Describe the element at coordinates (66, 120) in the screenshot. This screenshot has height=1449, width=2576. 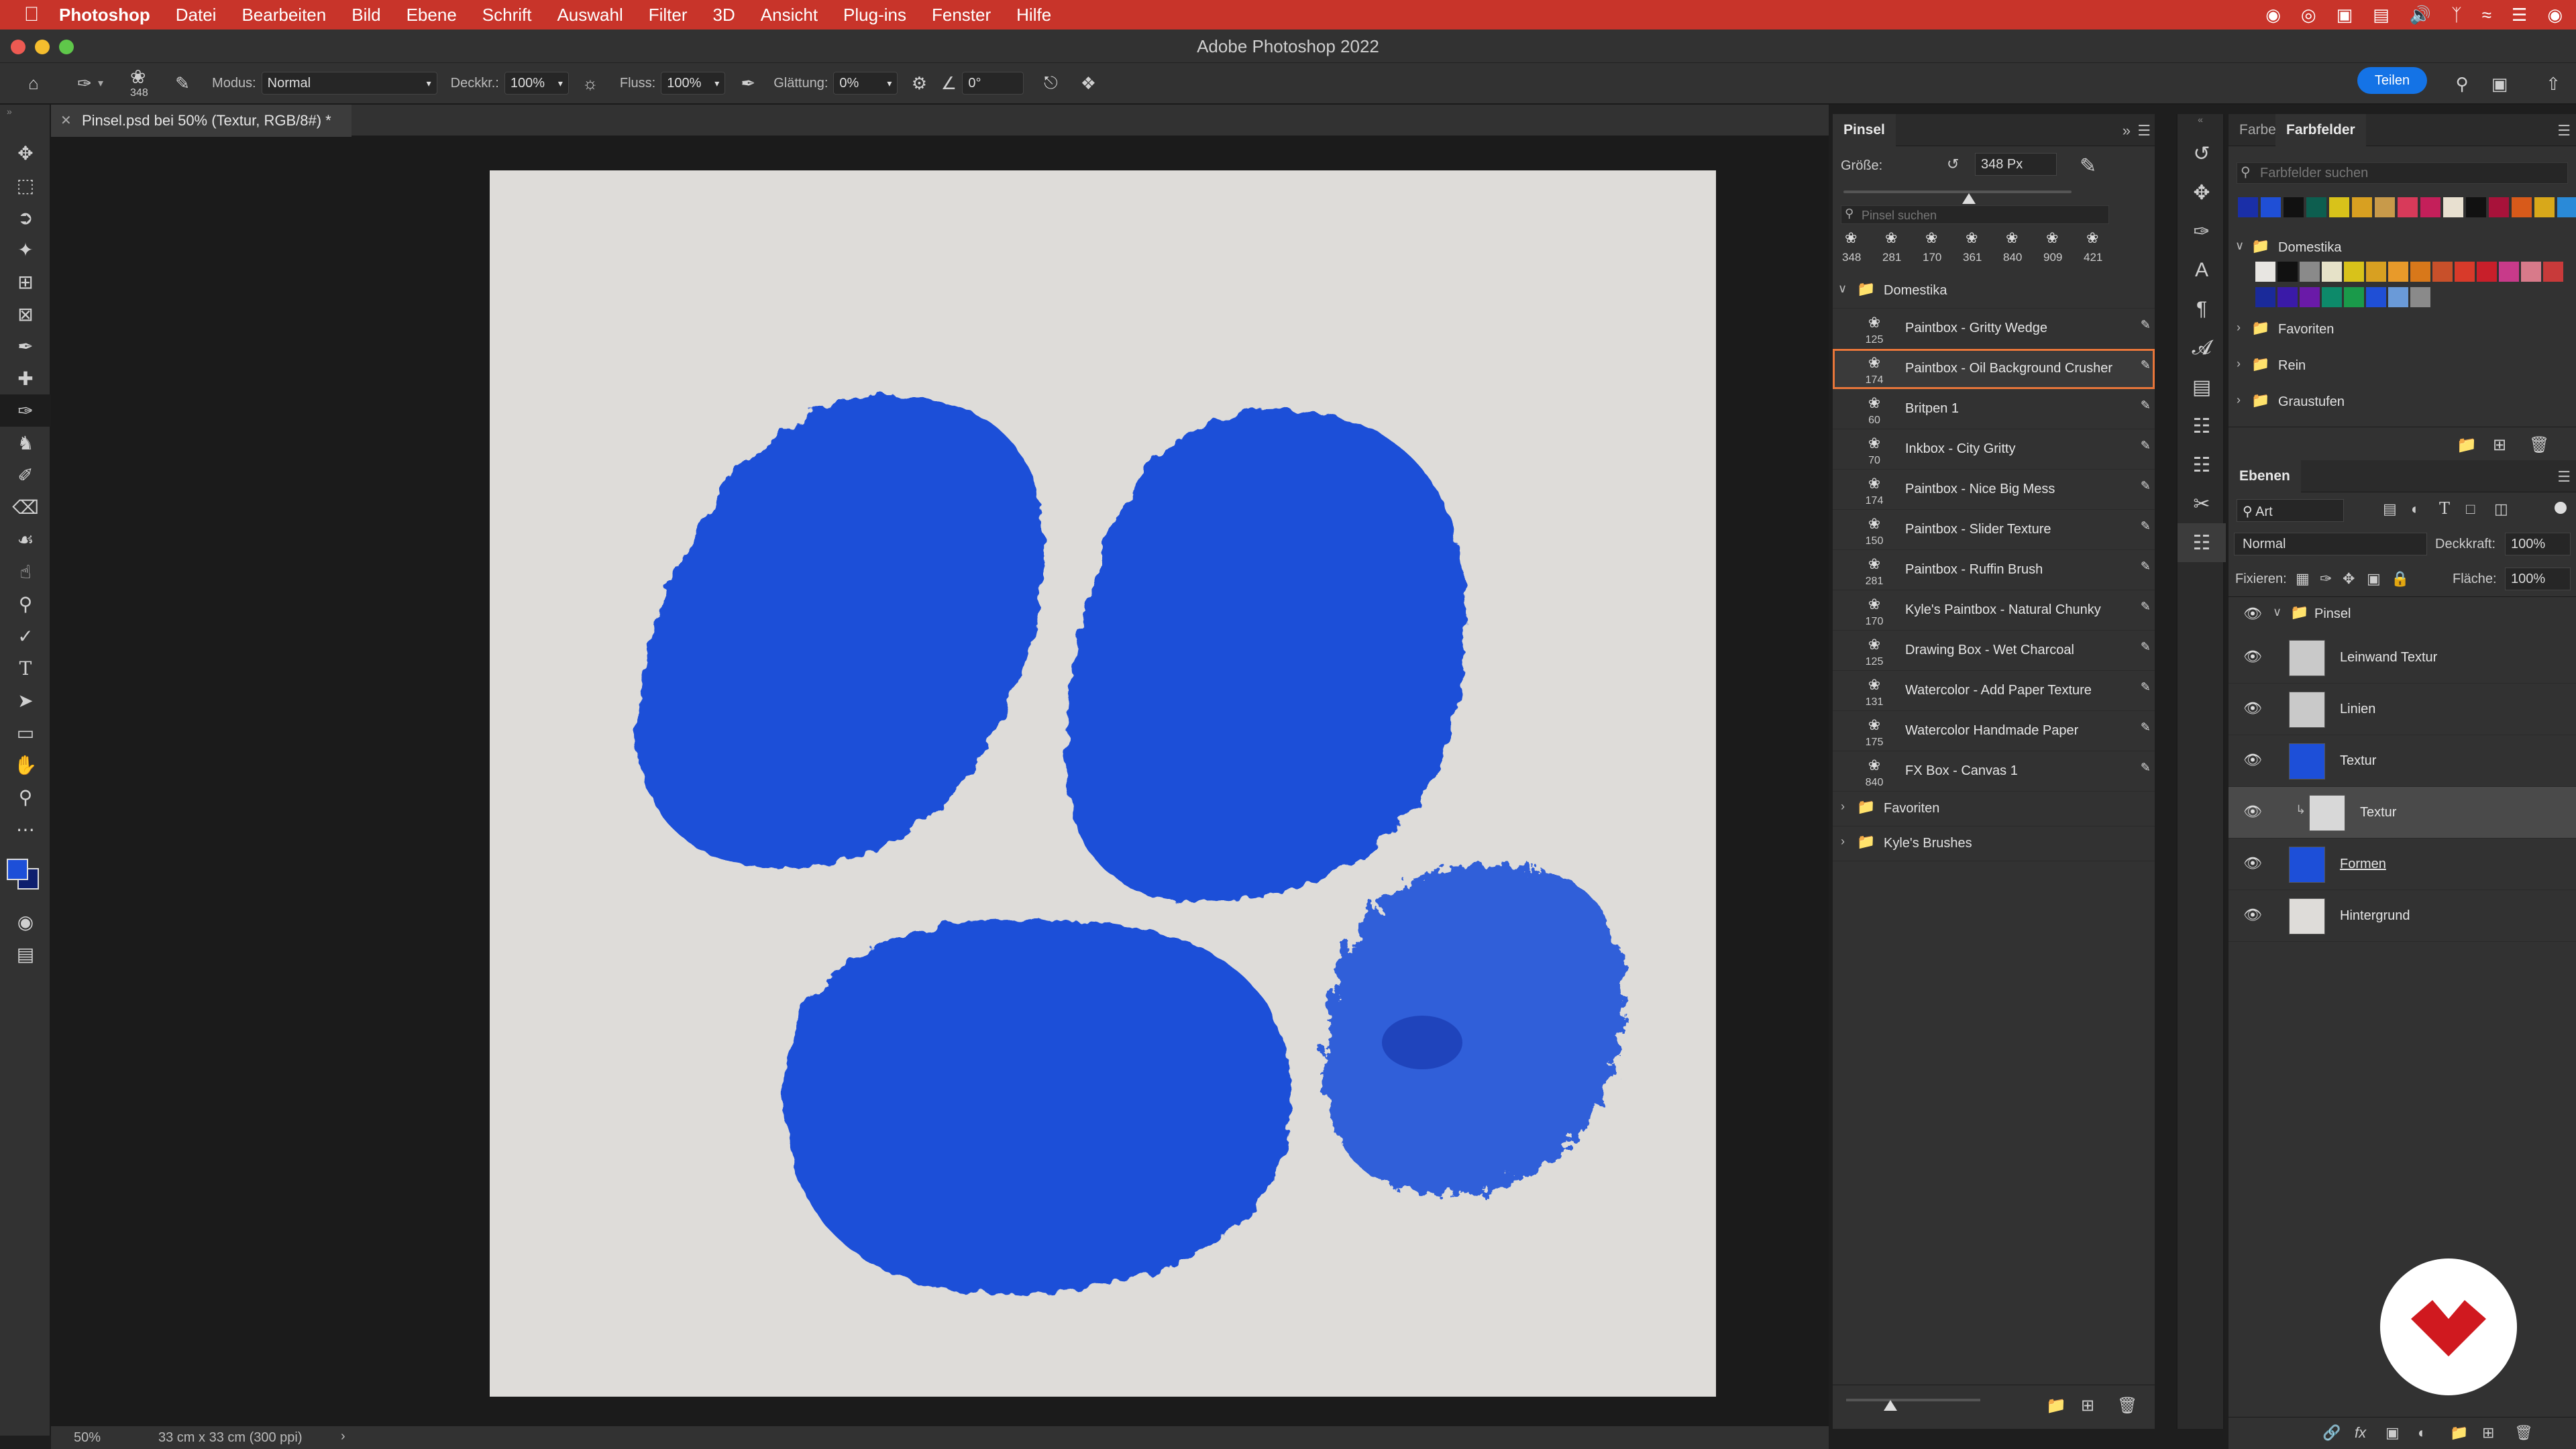
I see `close-tab-icon: ✕` at that location.